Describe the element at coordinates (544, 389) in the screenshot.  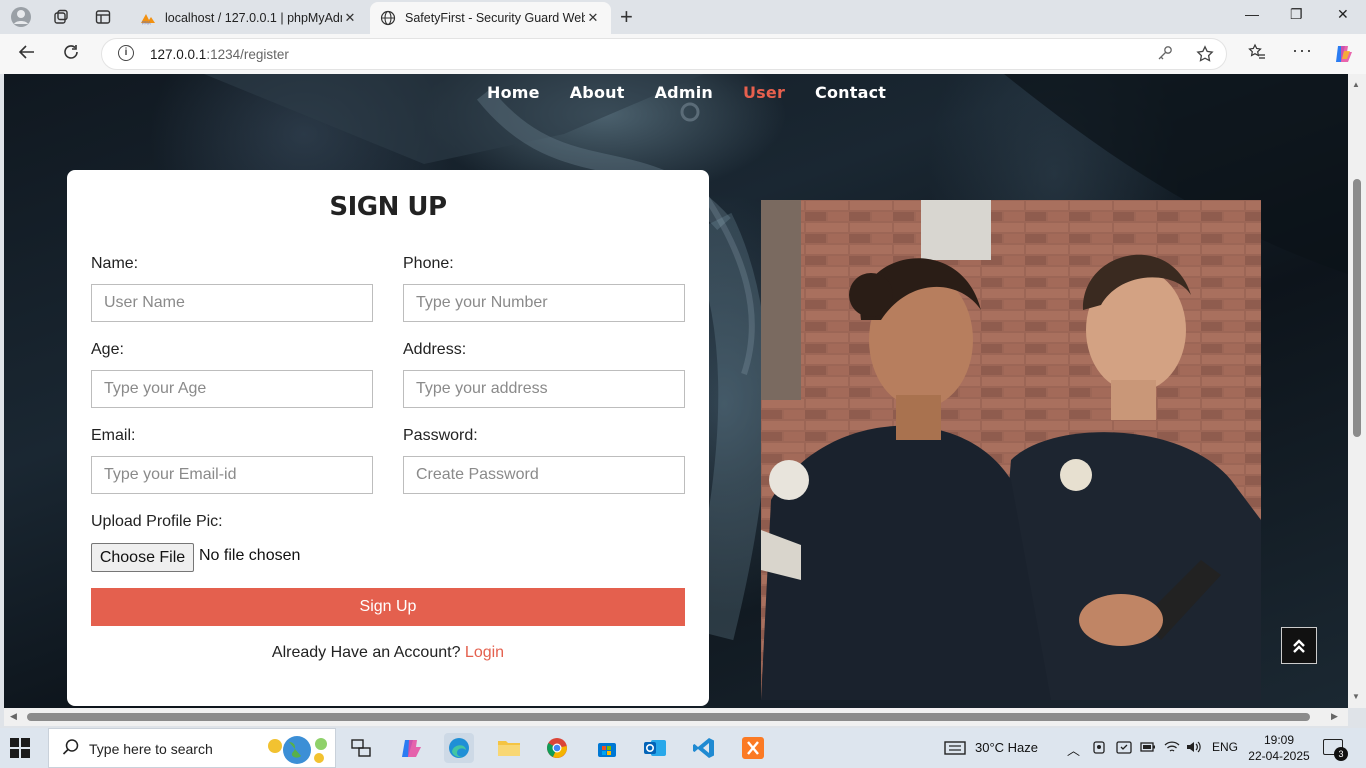
I see `address-input` at that location.